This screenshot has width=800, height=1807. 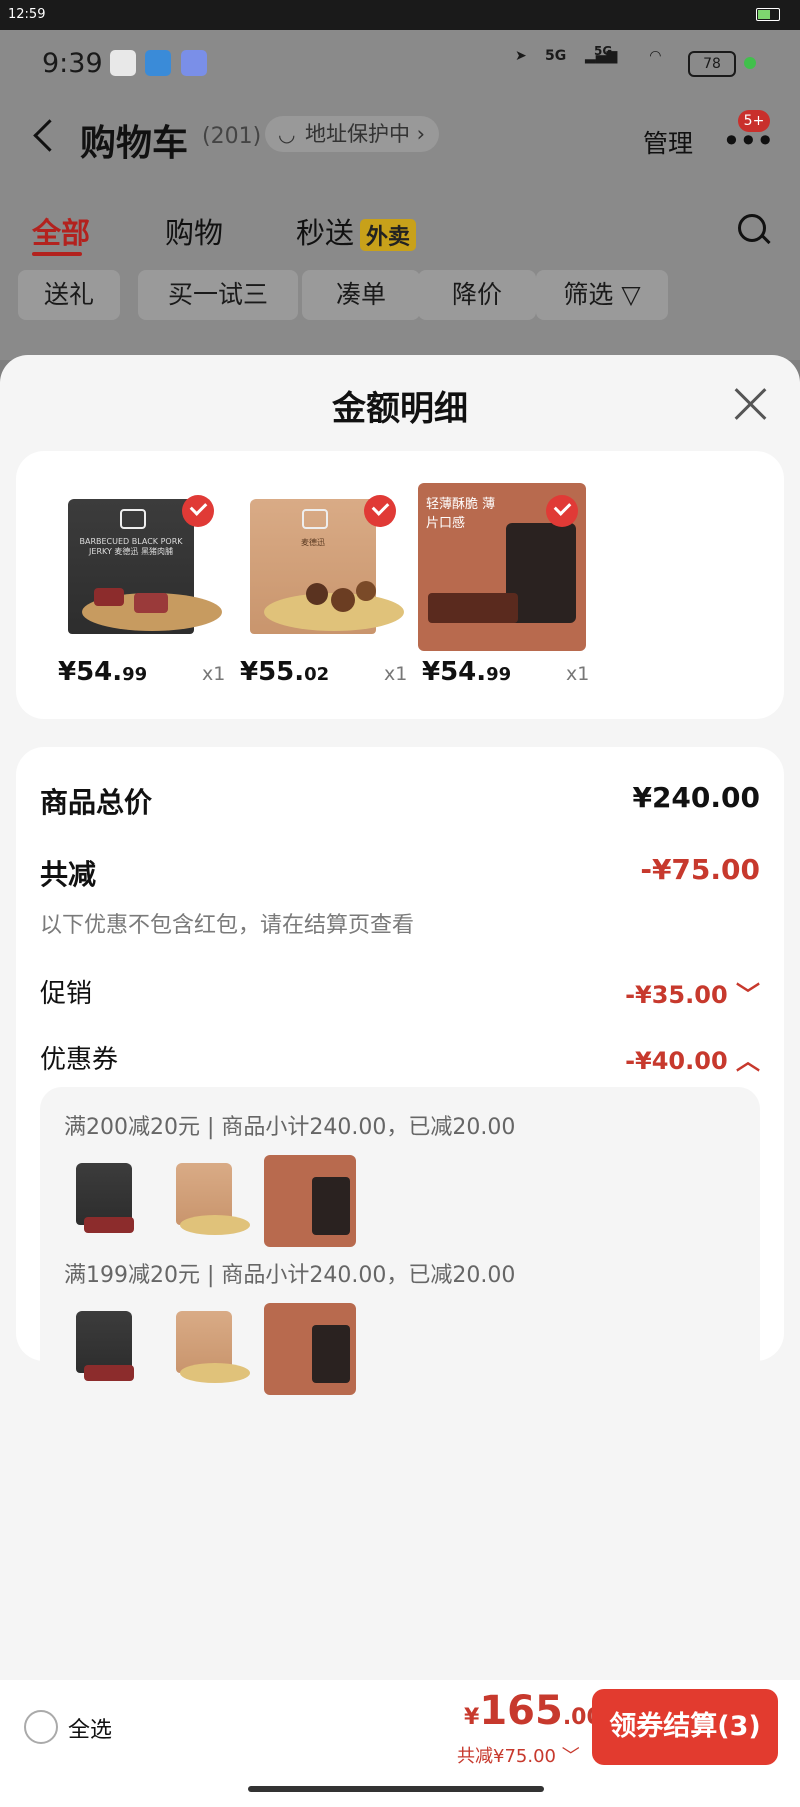 What do you see at coordinates (668, 142) in the screenshot?
I see `manage-button: 管理` at bounding box center [668, 142].